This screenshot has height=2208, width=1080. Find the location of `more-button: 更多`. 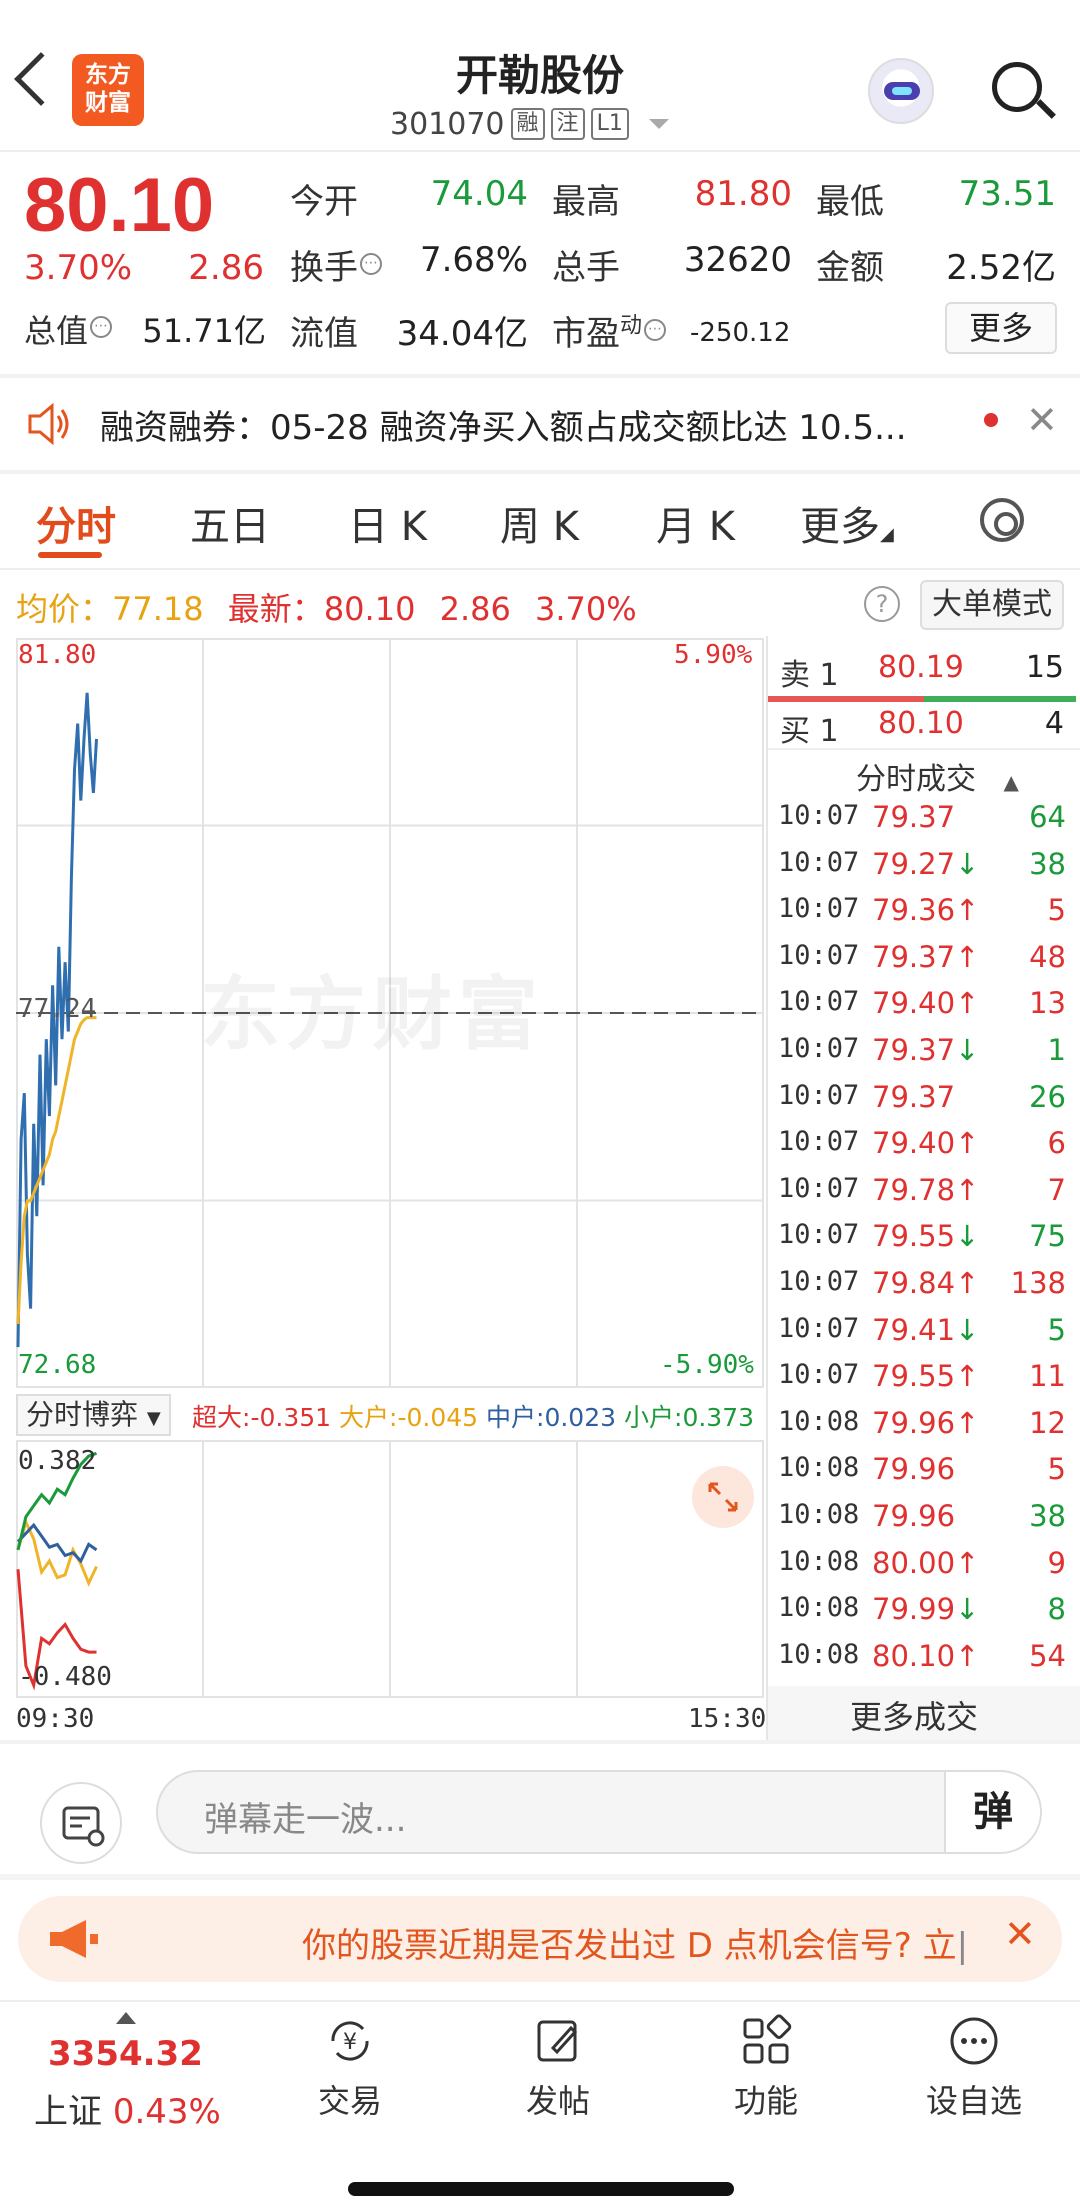

more-button: 更多 is located at coordinates (1001, 328).